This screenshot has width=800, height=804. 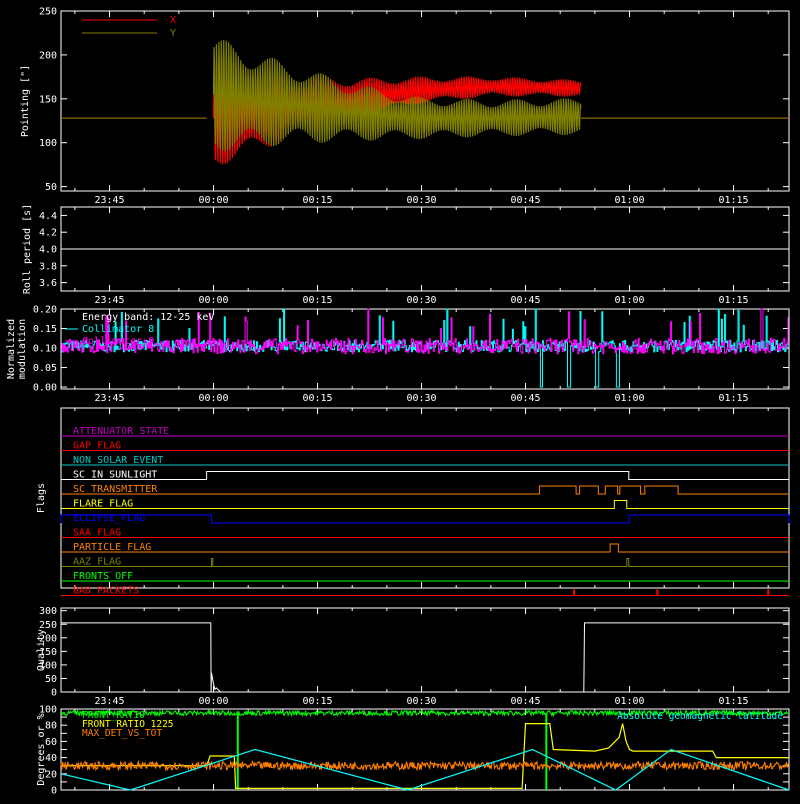 What do you see at coordinates (45, 368) in the screenshot?
I see `y-tick-label: 0.05` at bounding box center [45, 368].